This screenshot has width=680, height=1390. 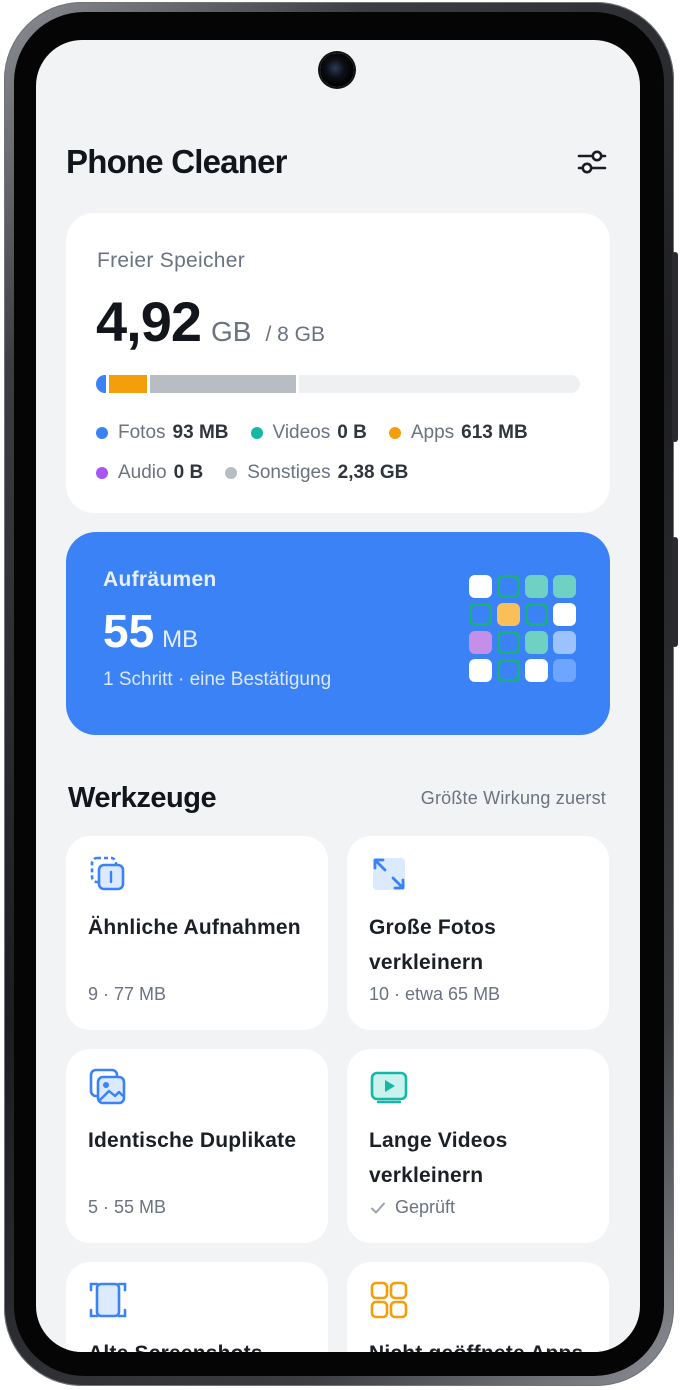 What do you see at coordinates (223, 384) in the screenshot?
I see `usage-segment-other` at bounding box center [223, 384].